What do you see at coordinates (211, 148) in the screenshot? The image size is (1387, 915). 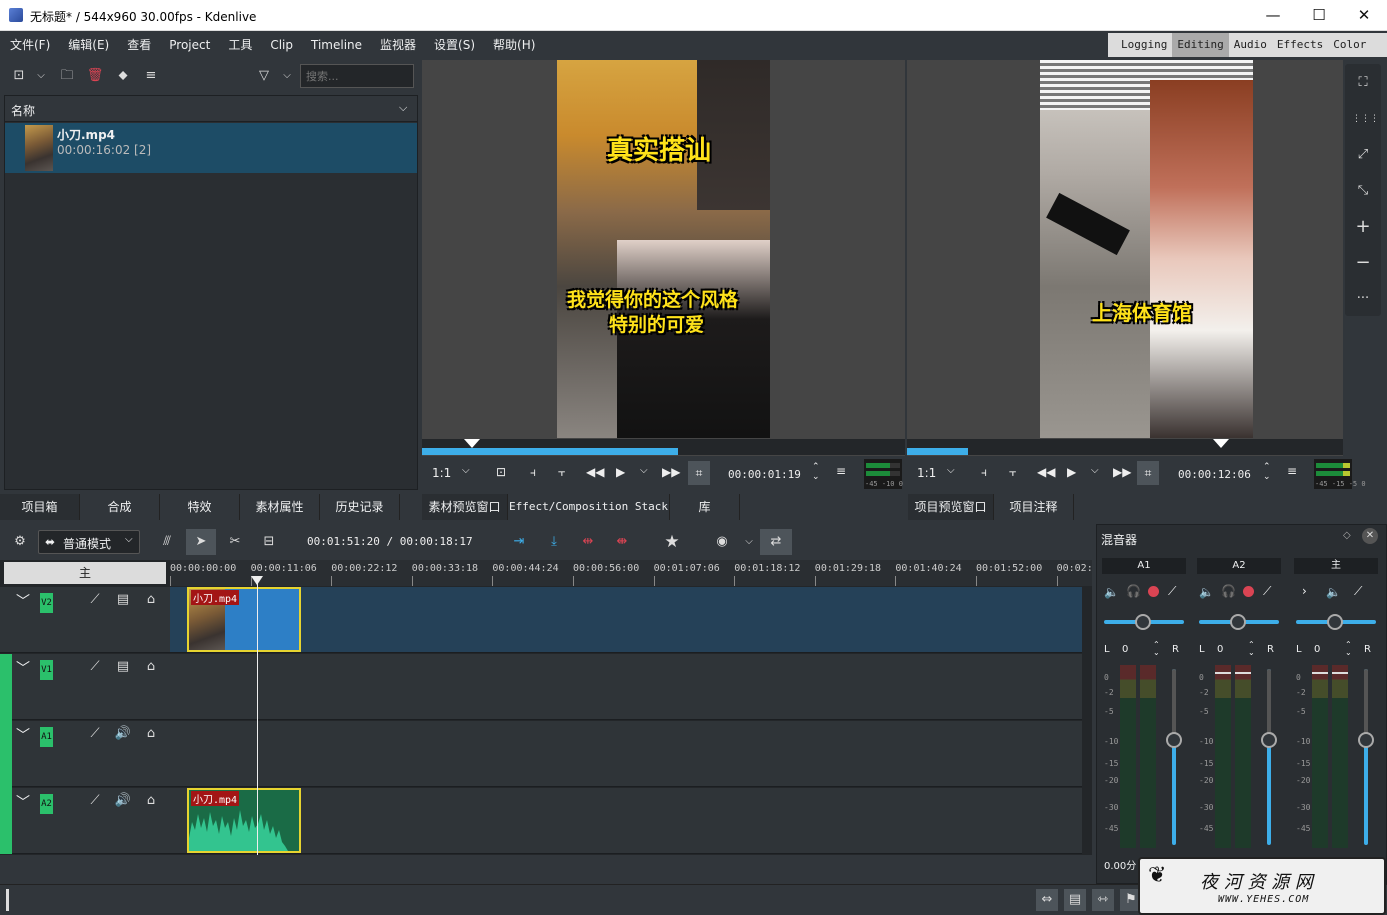 I see `bin-clip-item: 小刀.mp4 00:00:16:02 [2]` at bounding box center [211, 148].